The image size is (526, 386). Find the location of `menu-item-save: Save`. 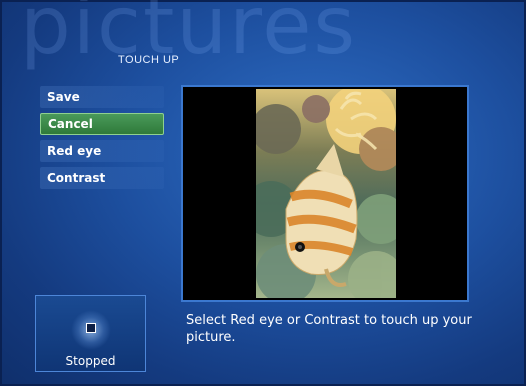

menu-item-save: Save is located at coordinates (102, 97).